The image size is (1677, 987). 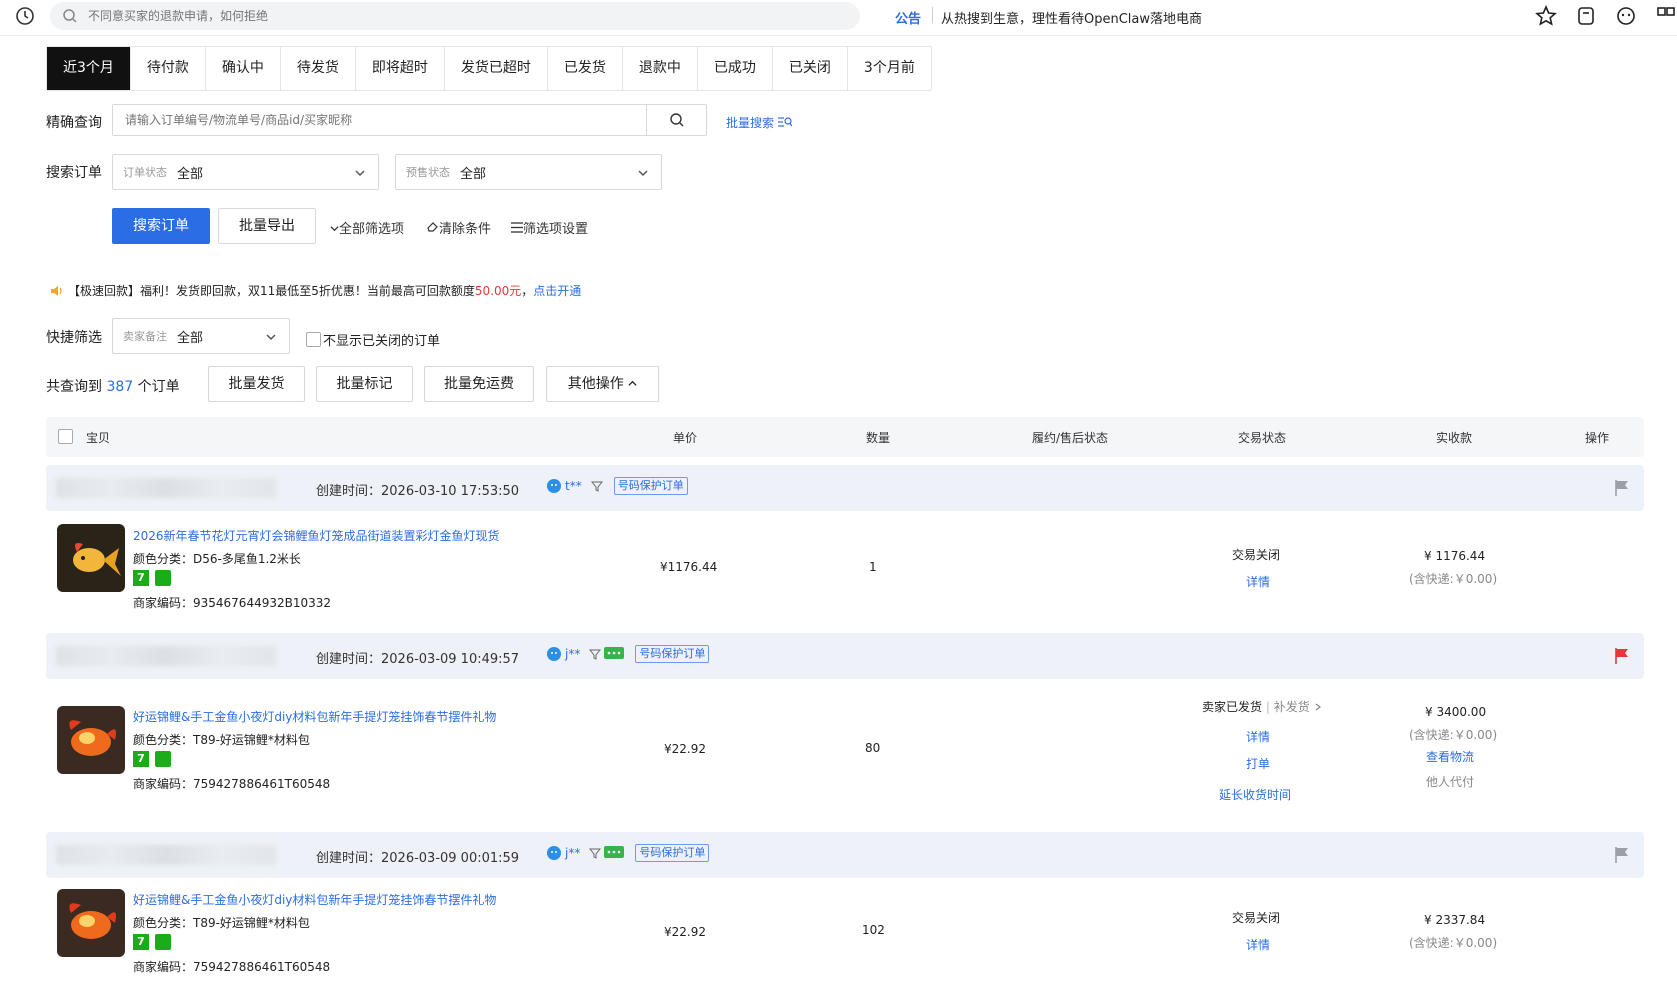 I want to click on result-summary: 共查询到 387 个订单, so click(x=113, y=386).